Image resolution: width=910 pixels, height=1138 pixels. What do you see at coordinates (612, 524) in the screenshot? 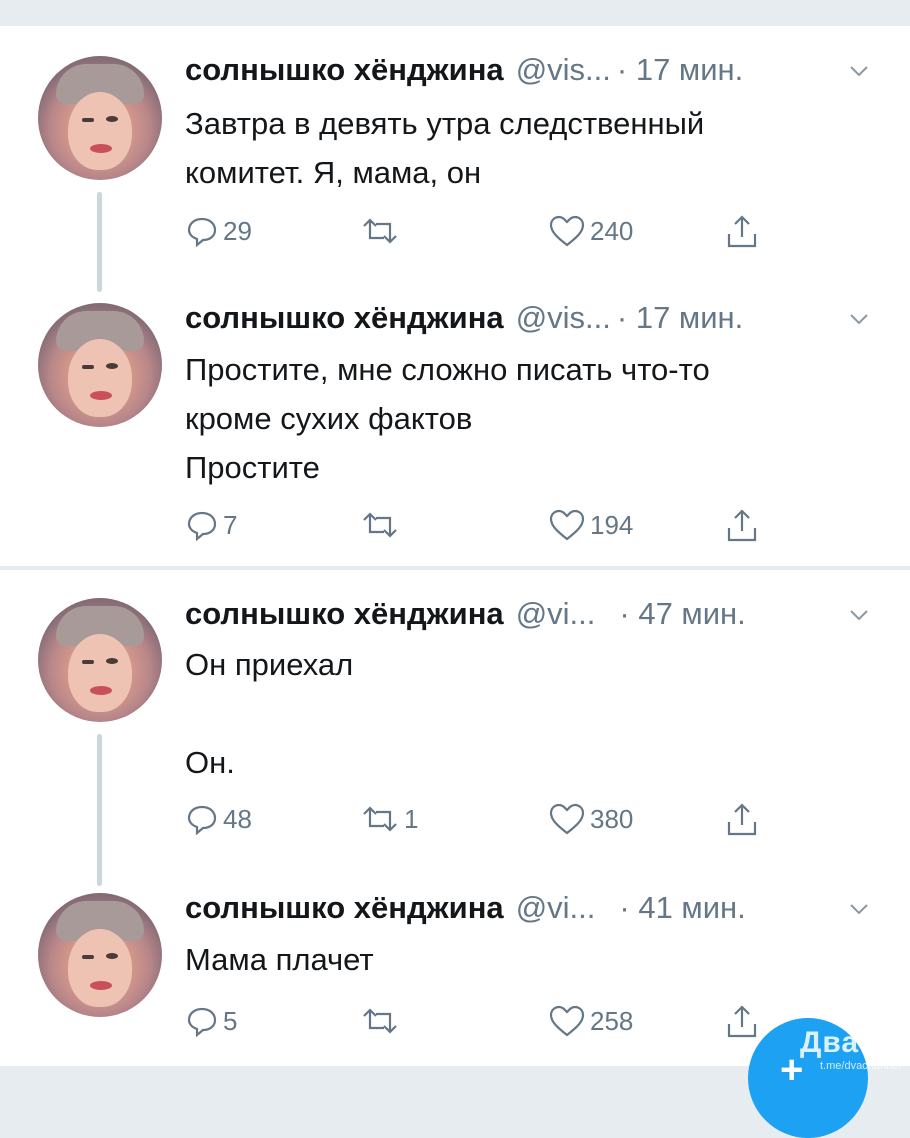
I see `like-count: 194` at bounding box center [612, 524].